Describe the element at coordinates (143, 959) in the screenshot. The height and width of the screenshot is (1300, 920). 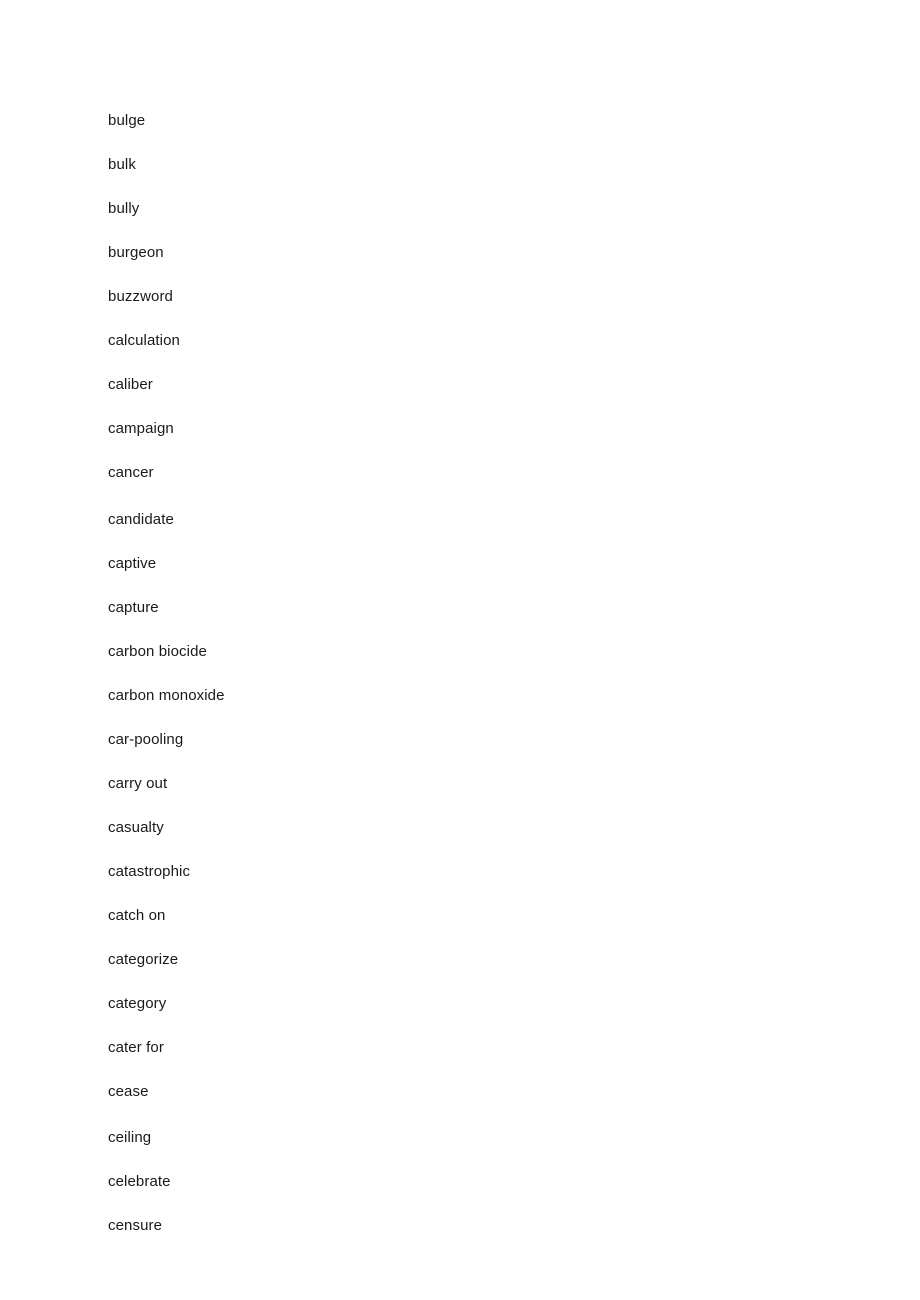
I see `word-list-item: categorize` at that location.